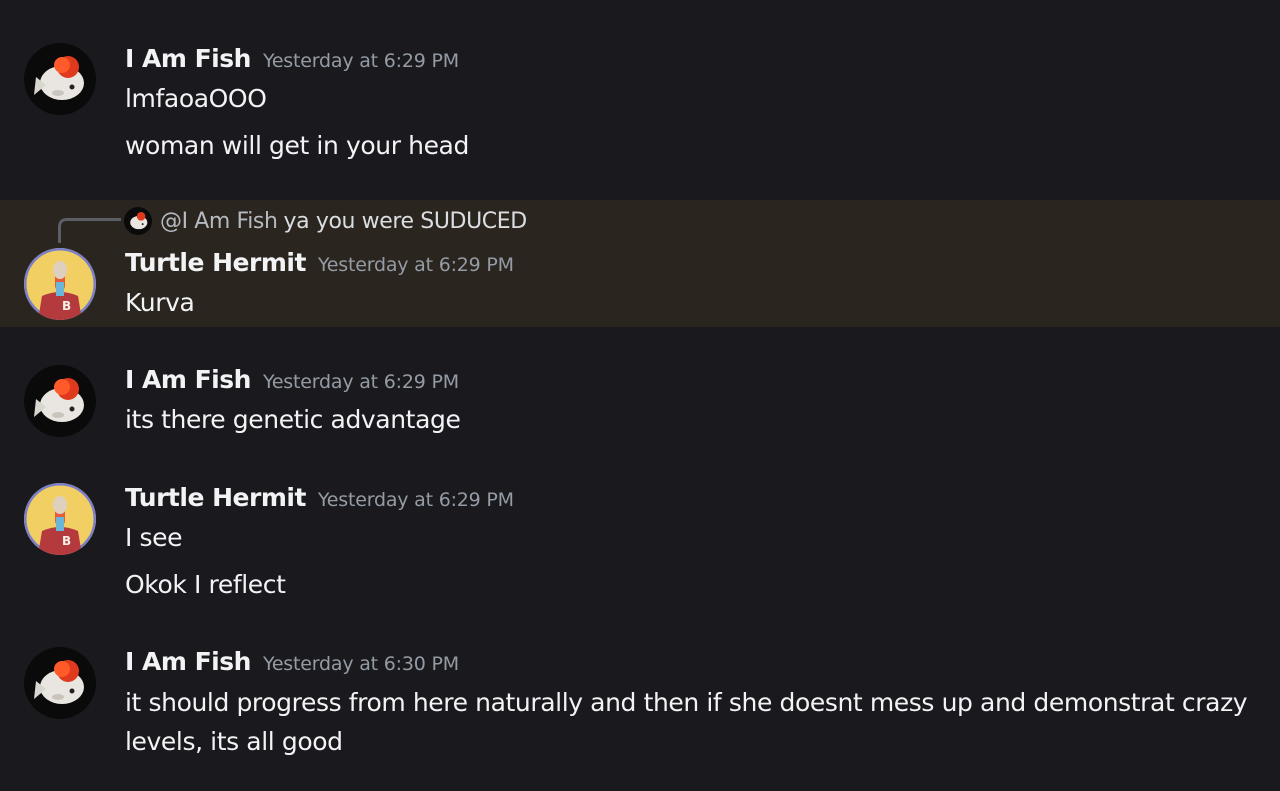 This screenshot has height=791, width=1280. Describe the element at coordinates (293, 419) in the screenshot. I see `message-text: its there genetic advantage` at that location.